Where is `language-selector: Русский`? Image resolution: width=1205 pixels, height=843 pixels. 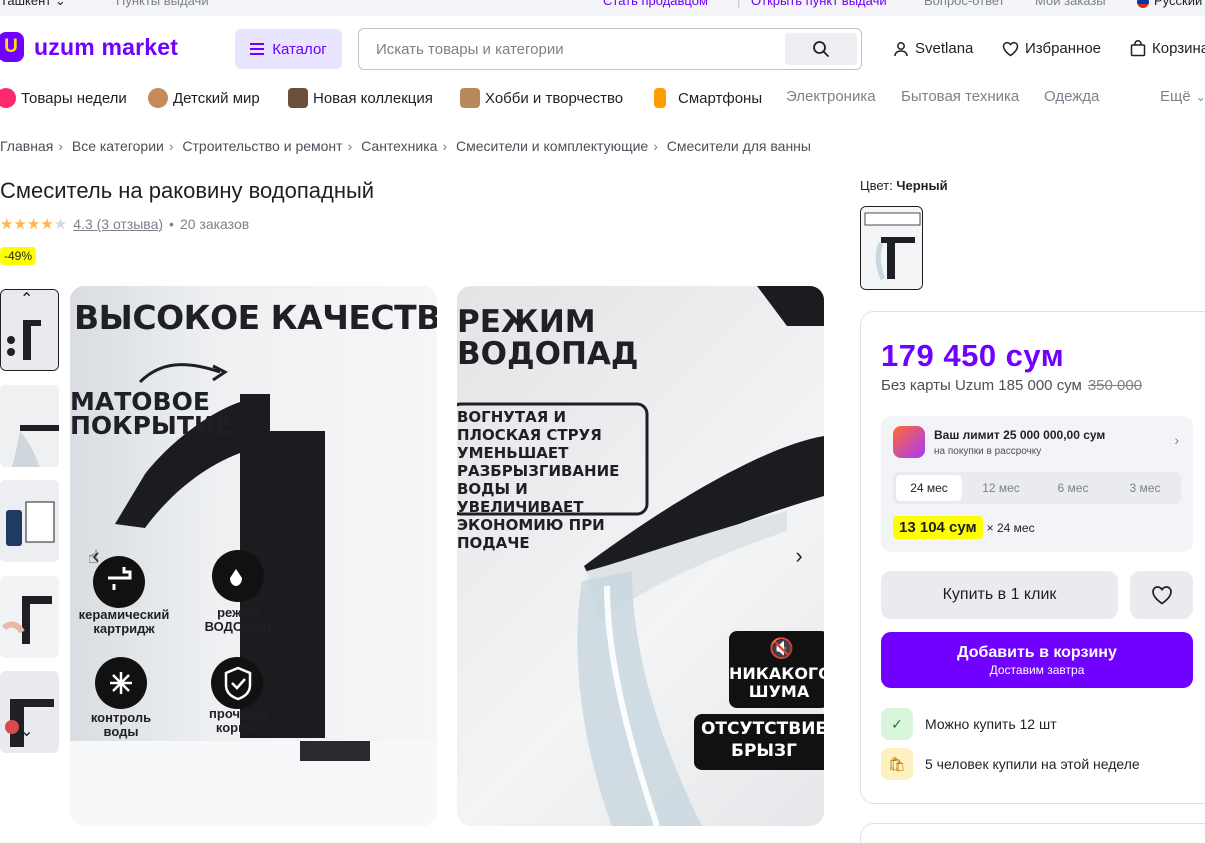 language-selector: Русский is located at coordinates (1169, 4).